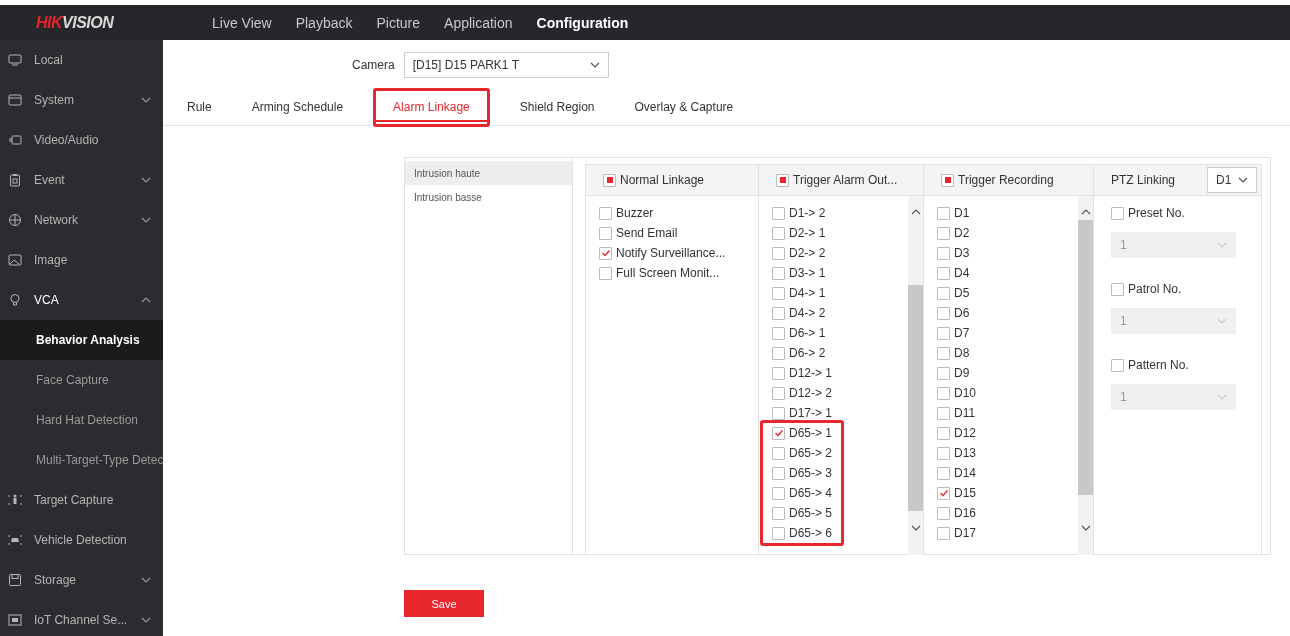  What do you see at coordinates (684, 107) in the screenshot?
I see `tab: Overlay & Capture` at bounding box center [684, 107].